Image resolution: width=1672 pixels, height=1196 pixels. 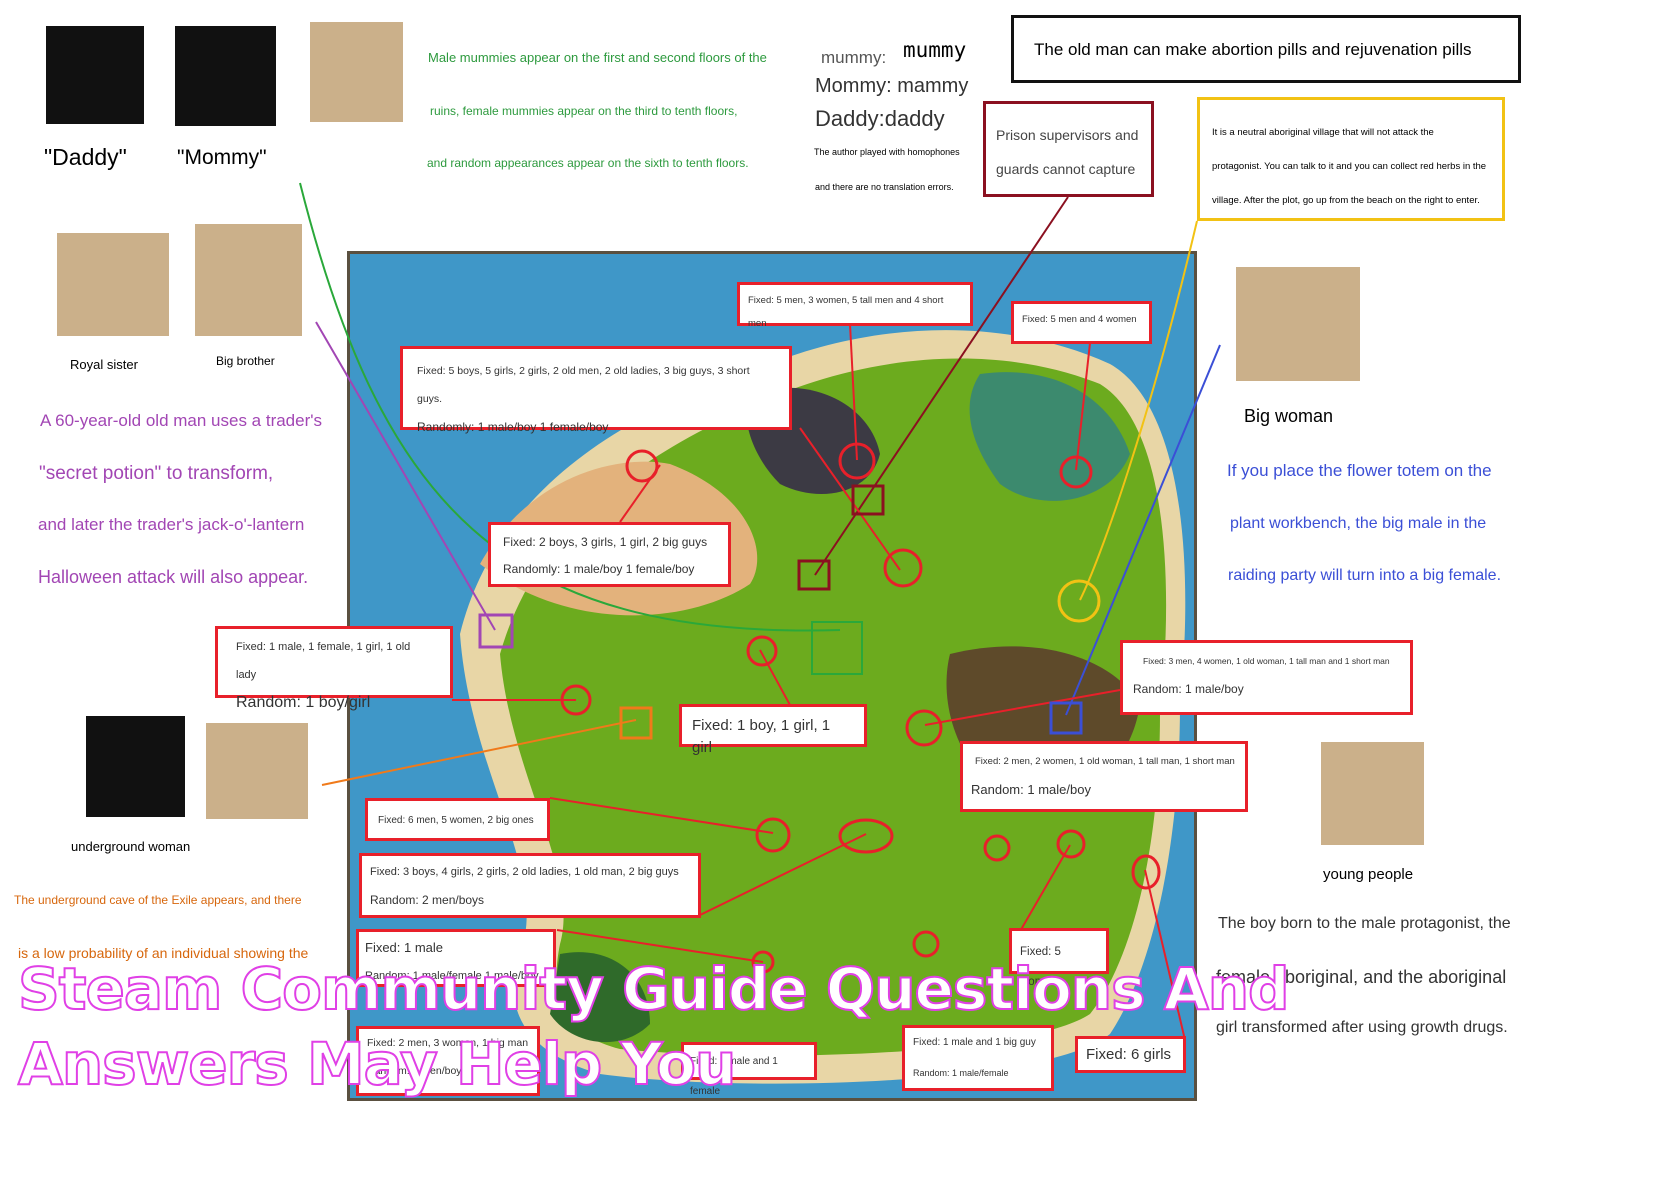 I want to click on box-fixed: Fixed: 1 boy, 1 girl, 1 girl, so click(x=761, y=736).